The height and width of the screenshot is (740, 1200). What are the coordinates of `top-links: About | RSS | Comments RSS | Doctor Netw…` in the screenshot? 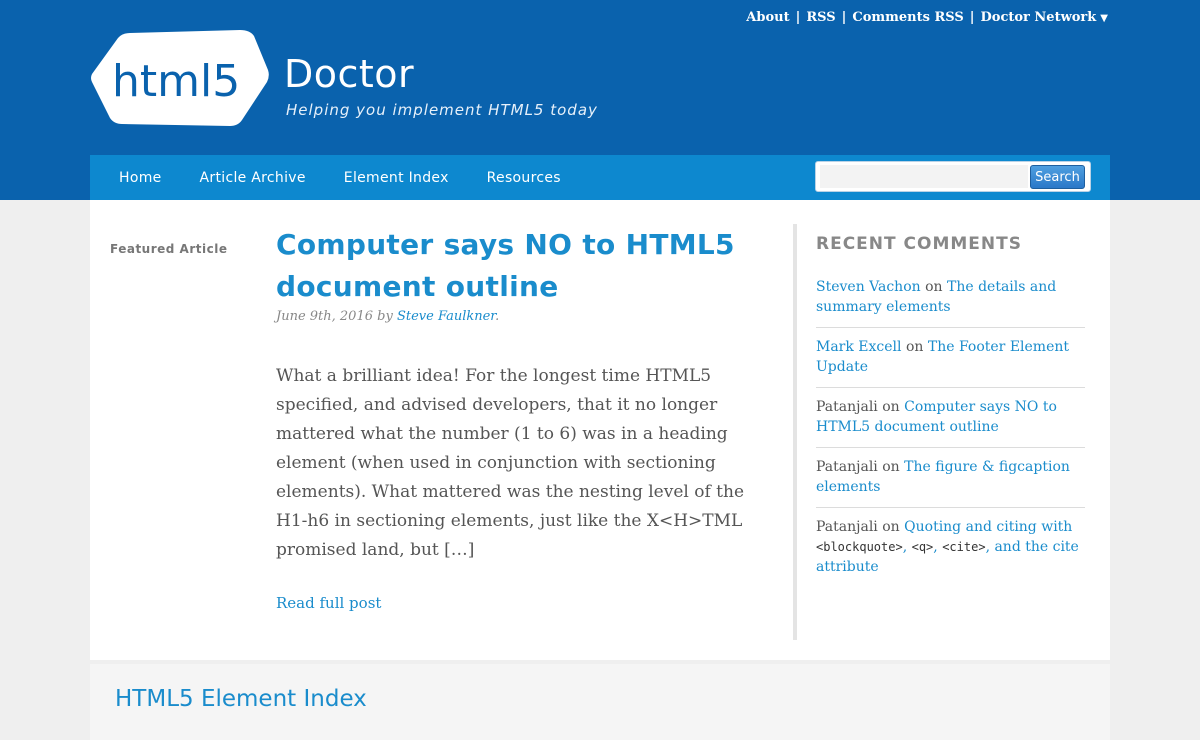 It's located at (927, 17).